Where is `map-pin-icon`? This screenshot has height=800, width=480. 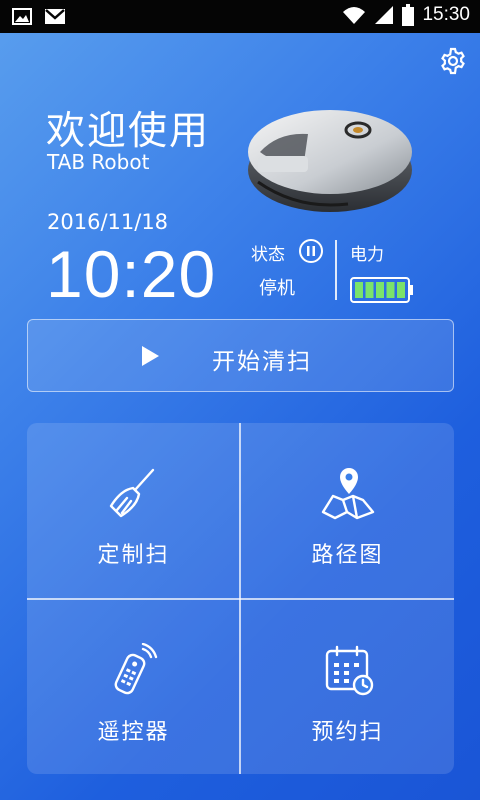 map-pin-icon is located at coordinates (348, 494).